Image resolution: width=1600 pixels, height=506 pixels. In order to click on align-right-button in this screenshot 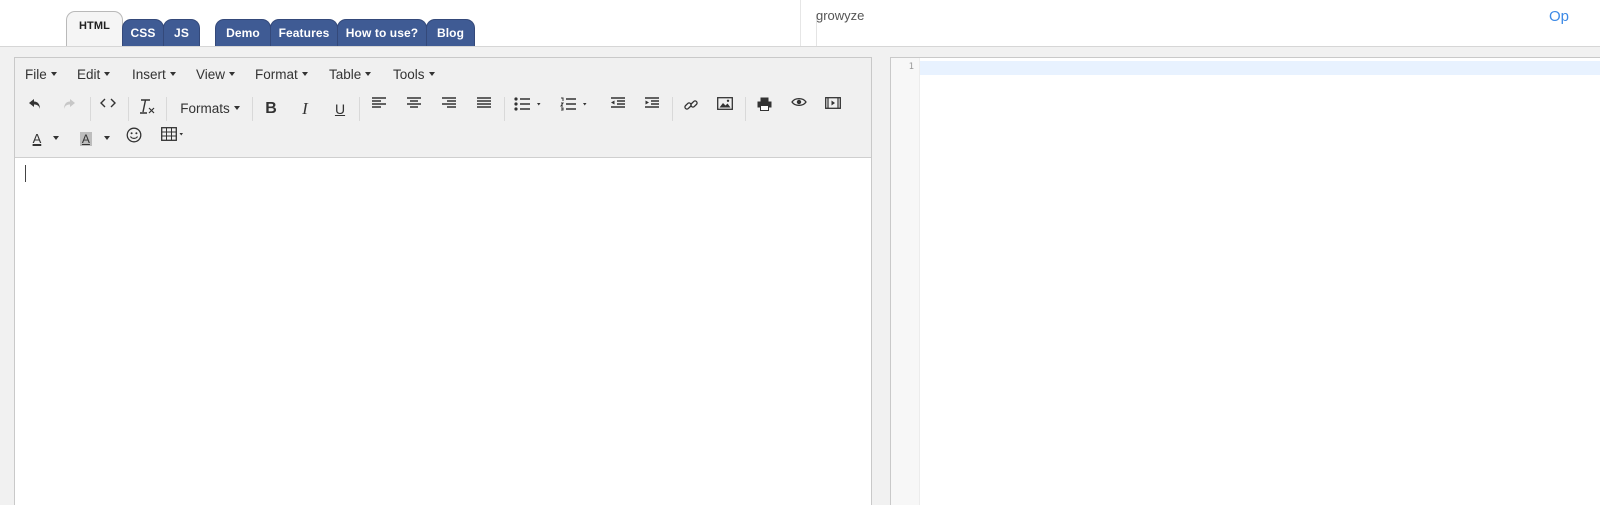, I will do `click(449, 109)`.